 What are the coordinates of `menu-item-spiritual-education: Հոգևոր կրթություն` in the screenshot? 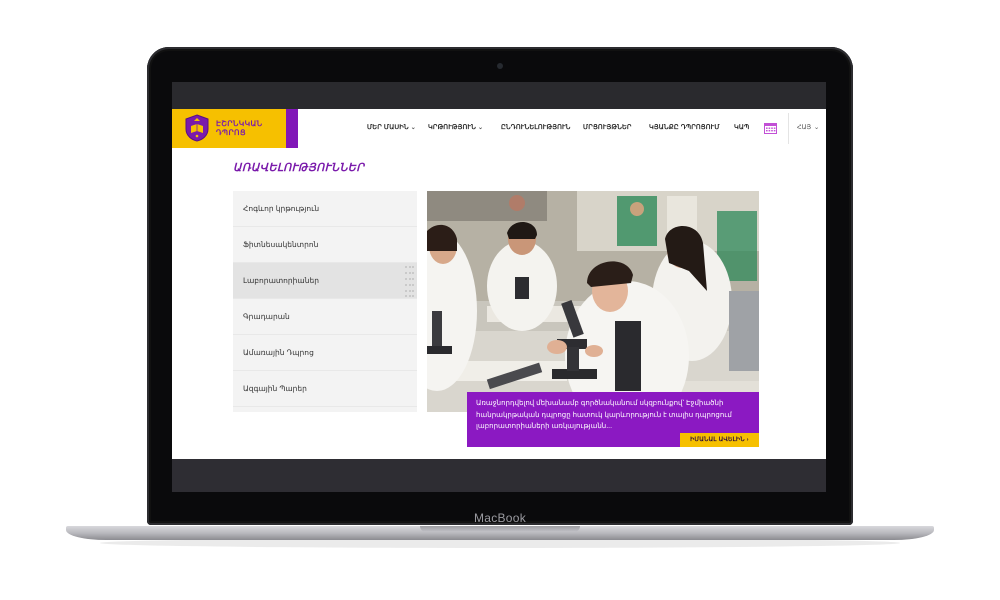 It's located at (325, 209).